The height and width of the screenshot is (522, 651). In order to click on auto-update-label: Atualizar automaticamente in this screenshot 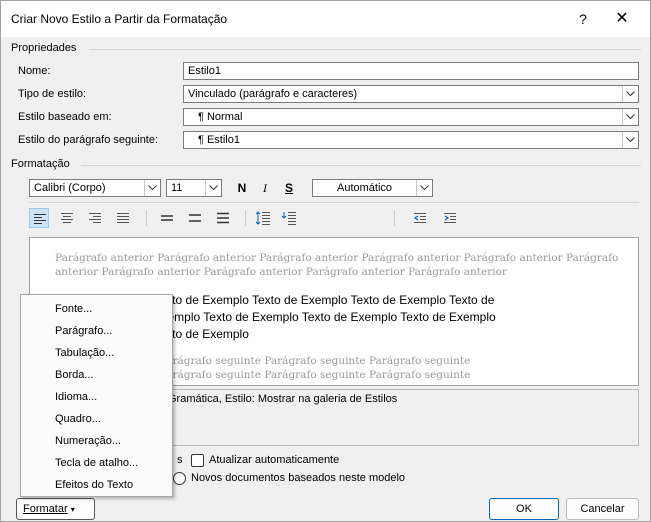, I will do `click(274, 460)`.